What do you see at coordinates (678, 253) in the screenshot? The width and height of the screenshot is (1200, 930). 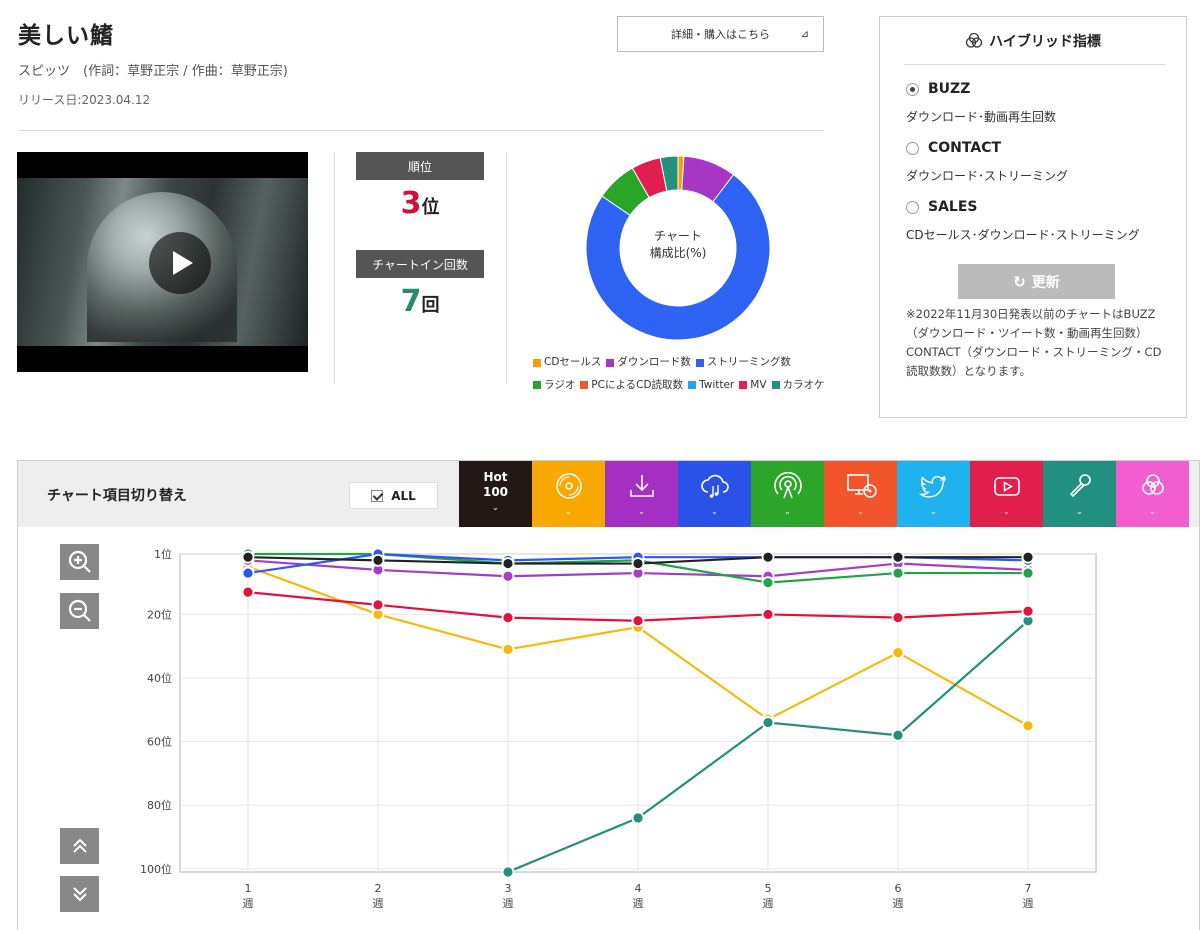 I see `donut-center-line2: 構成比(%)` at bounding box center [678, 253].